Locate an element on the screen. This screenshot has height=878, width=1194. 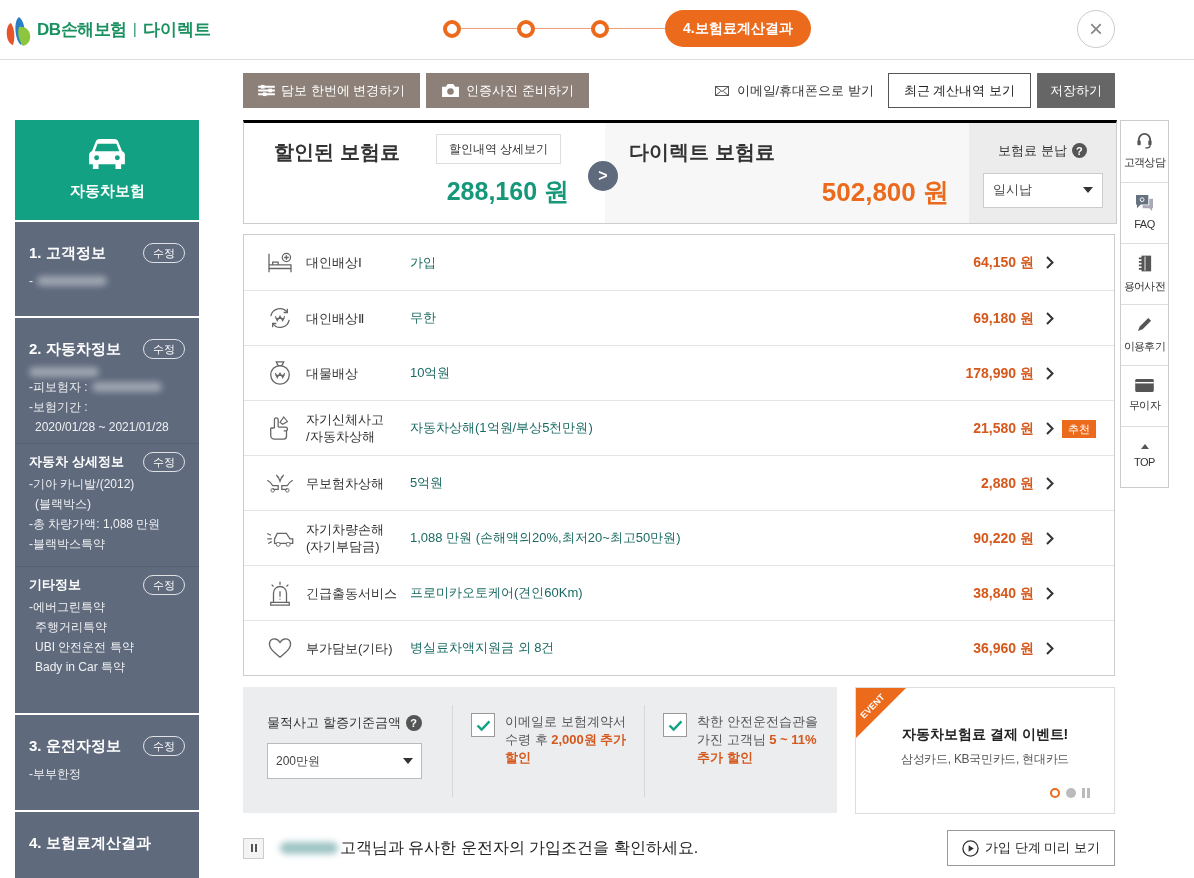
brand-name: DB손해보험 is located at coordinates (82, 29).